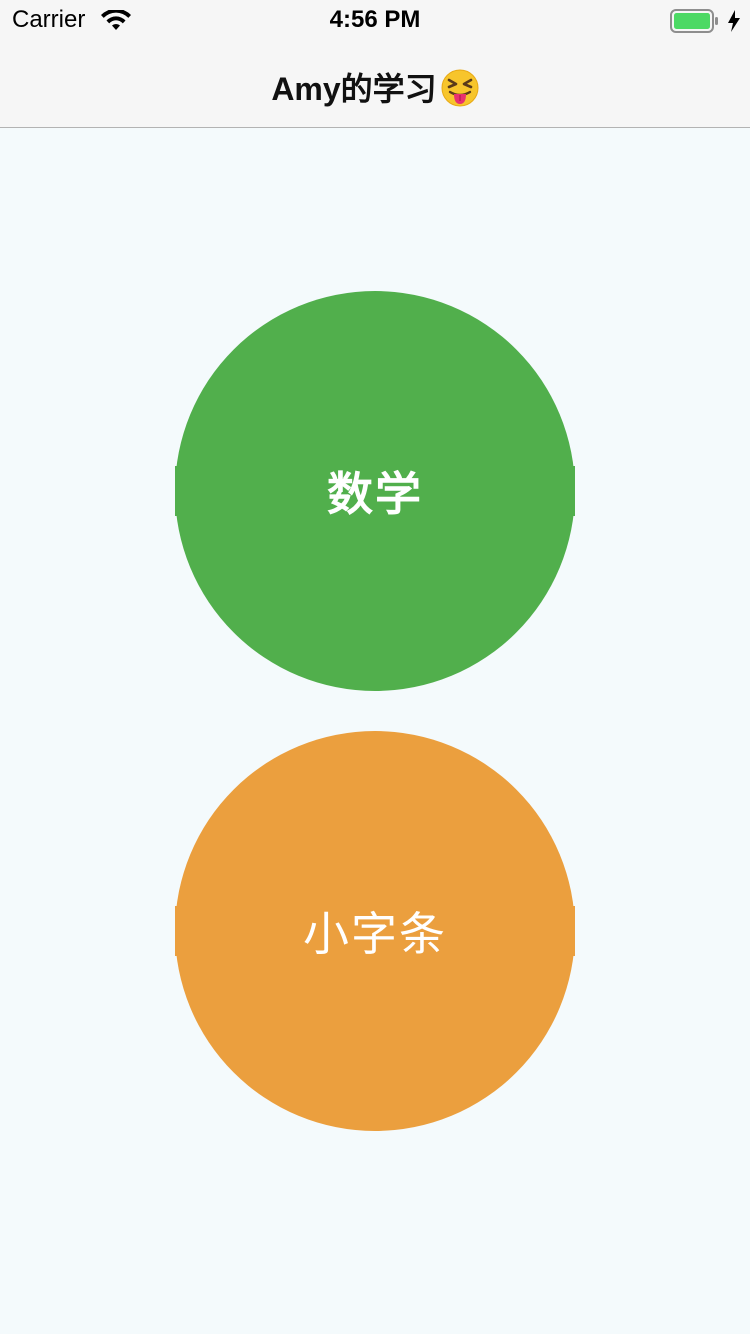  I want to click on charging-bolt-icon, so click(734, 21).